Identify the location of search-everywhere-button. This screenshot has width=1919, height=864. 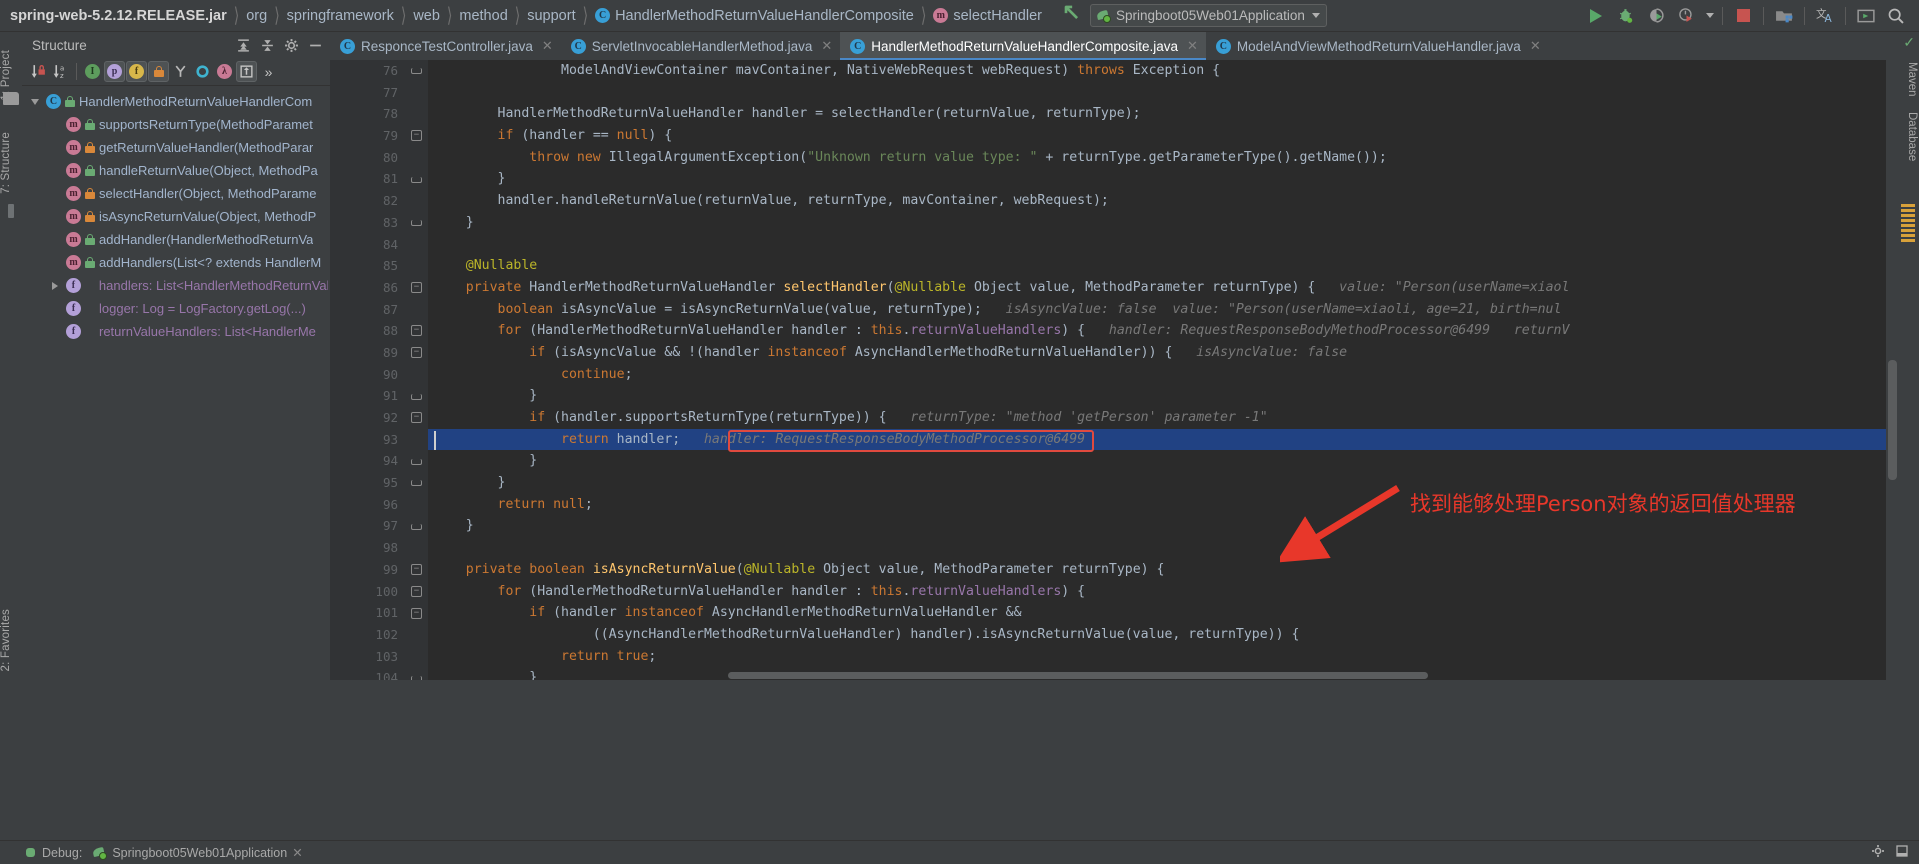
(1896, 16).